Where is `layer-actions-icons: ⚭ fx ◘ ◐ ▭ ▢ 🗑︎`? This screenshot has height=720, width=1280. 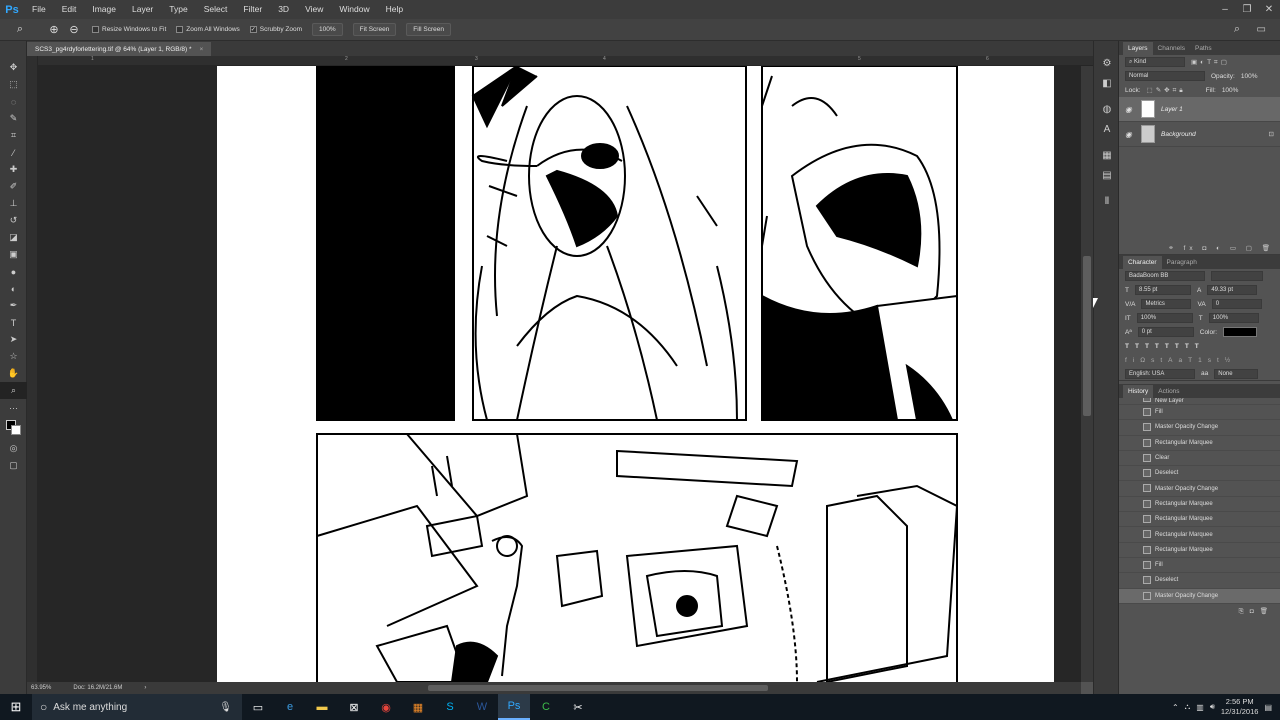 layer-actions-icons: ⚭ fx ◘ ◐ ▭ ▢ 🗑︎ is located at coordinates (1221, 248).